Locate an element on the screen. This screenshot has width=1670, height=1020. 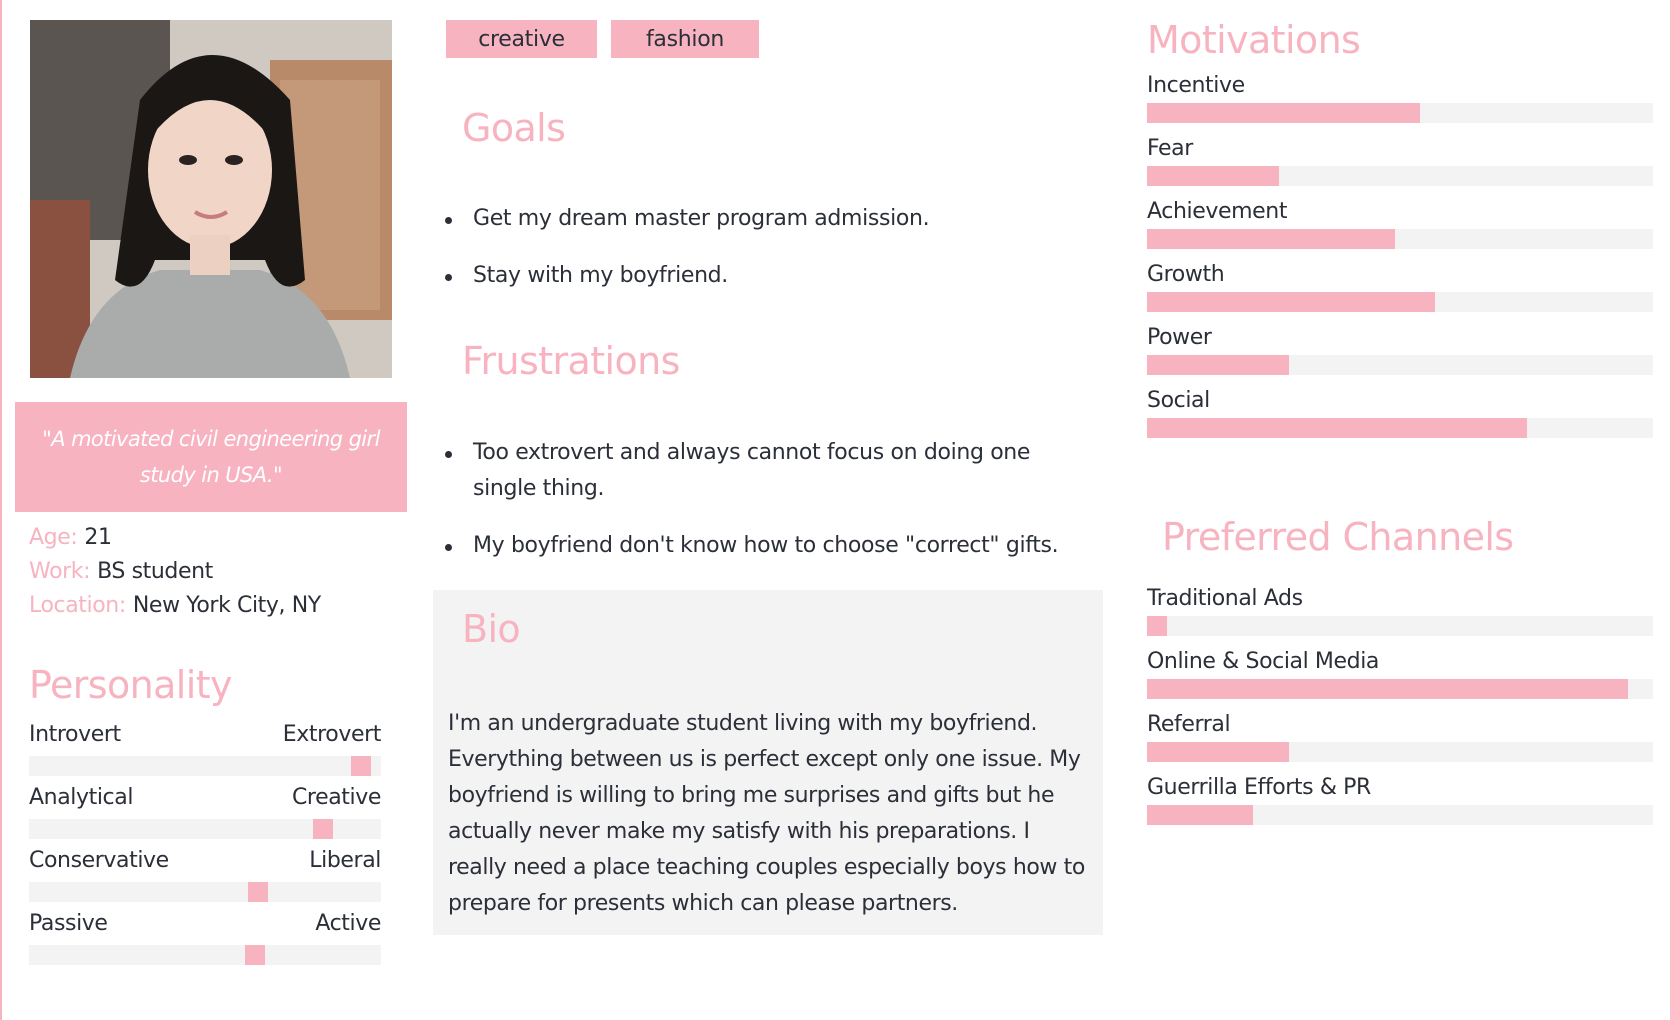
location-row: Location: New York City, NY is located at coordinates (175, 606).